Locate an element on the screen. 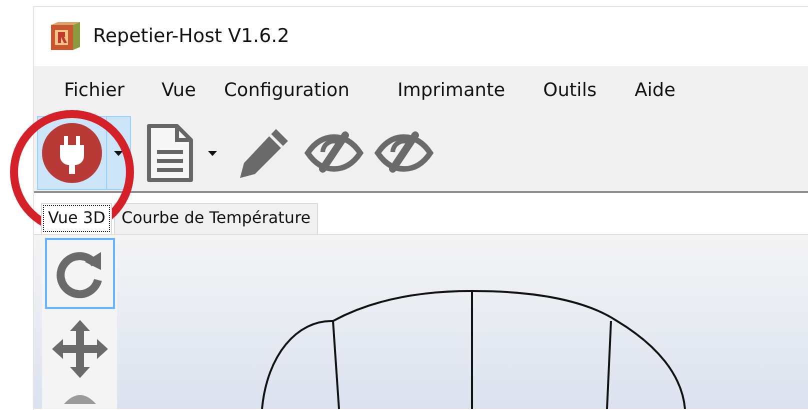 The image size is (808, 410). window-title: Repetier-Host V1.6.2 is located at coordinates (191, 37).